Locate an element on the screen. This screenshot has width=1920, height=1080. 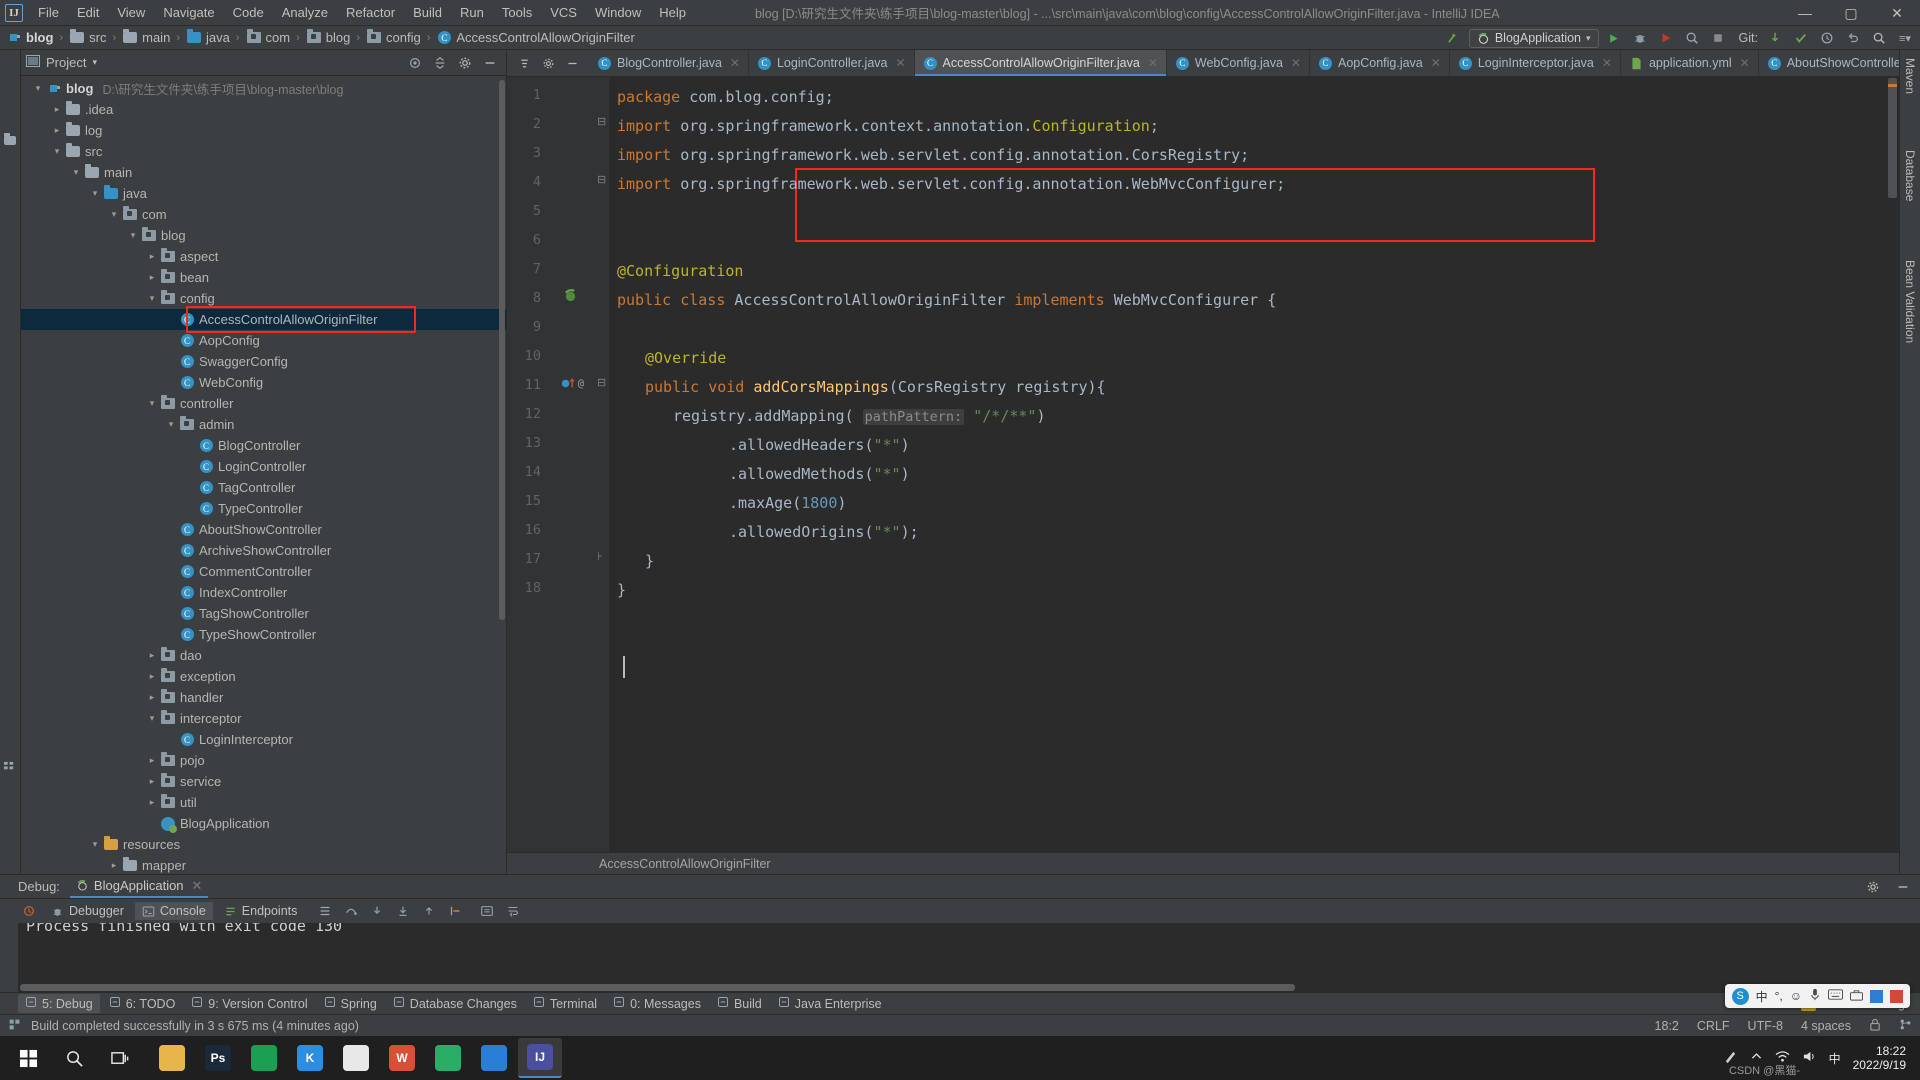
tree-node: ▸ exception is located at coordinates (263, 676).